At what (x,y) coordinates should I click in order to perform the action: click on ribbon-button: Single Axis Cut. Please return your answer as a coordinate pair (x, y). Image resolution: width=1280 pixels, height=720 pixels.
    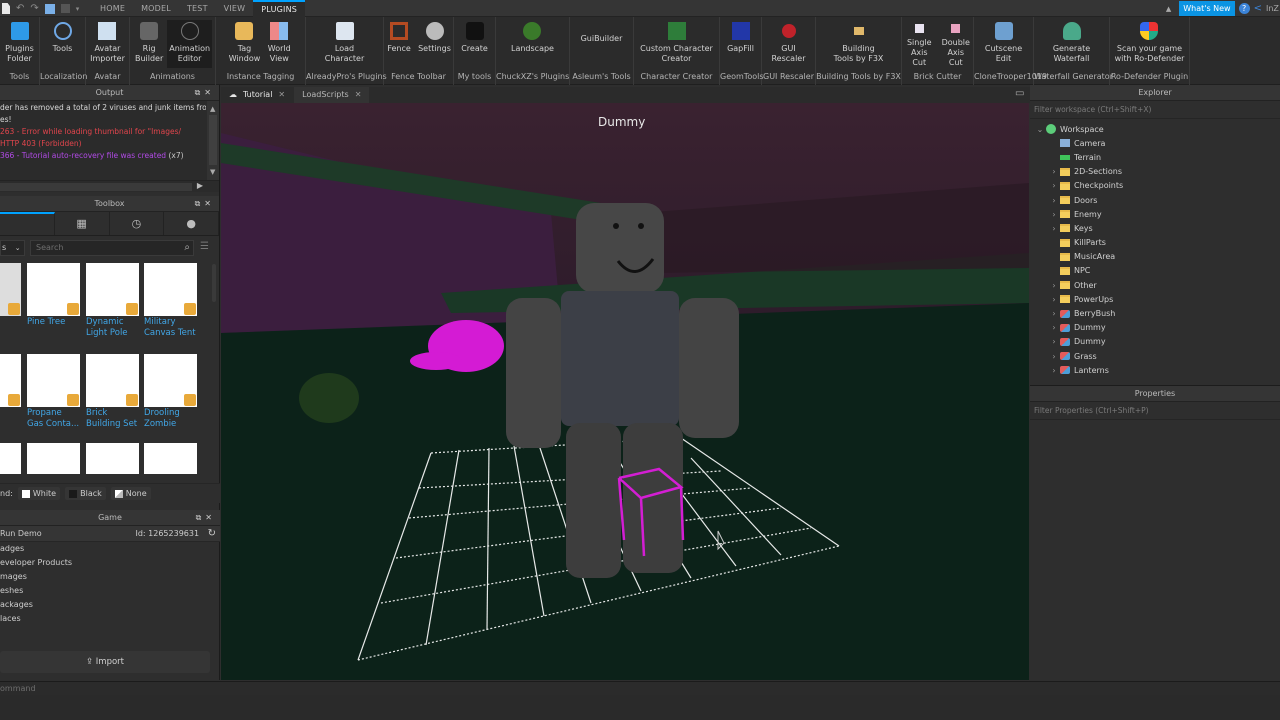
    Looking at the image, I should click on (919, 44).